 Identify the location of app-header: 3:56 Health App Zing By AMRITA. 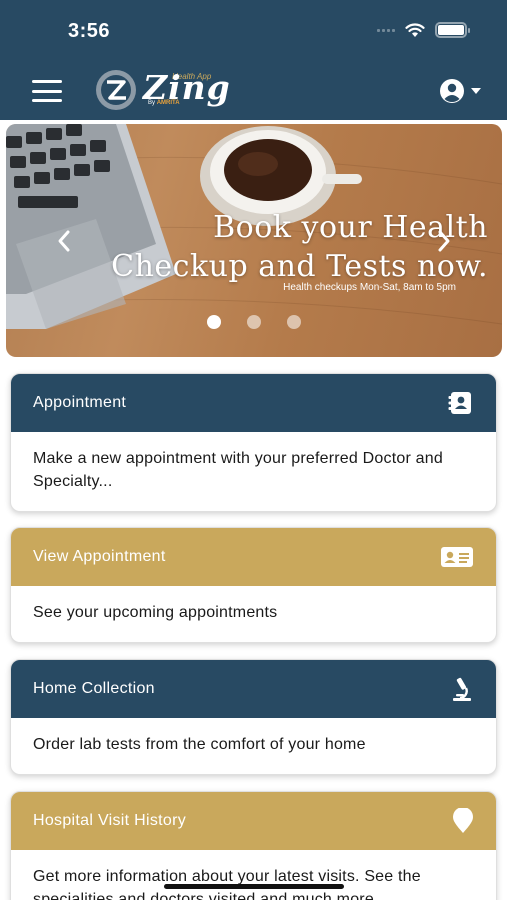
(253, 60).